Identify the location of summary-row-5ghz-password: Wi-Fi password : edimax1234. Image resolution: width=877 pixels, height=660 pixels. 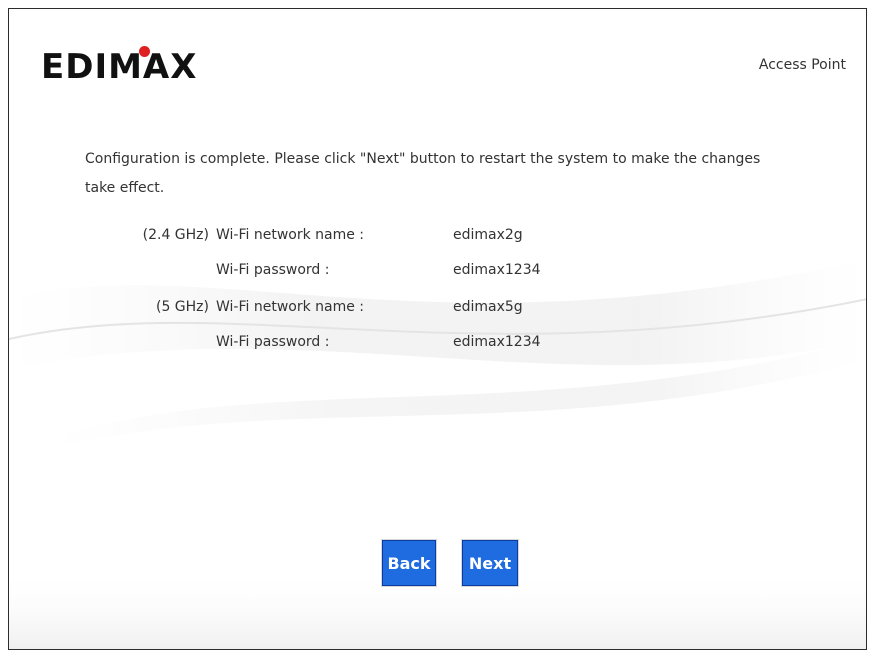
(437, 352).